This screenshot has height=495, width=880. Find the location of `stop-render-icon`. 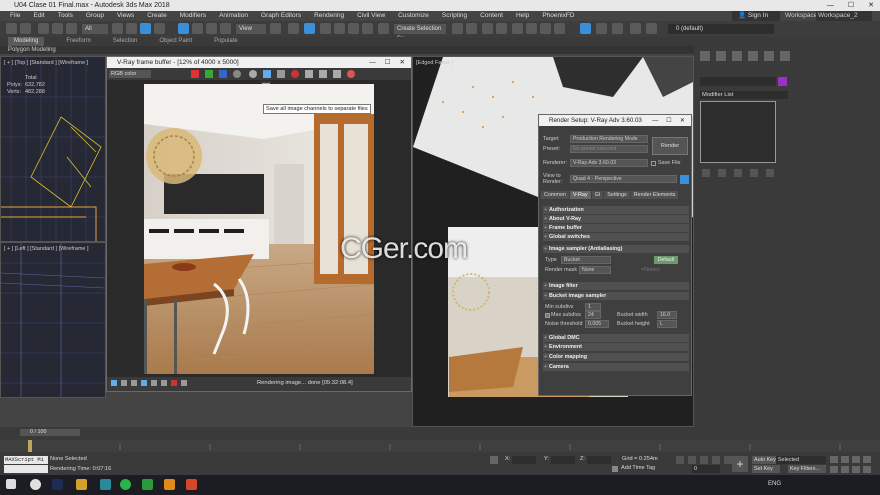

stop-render-icon is located at coordinates (295, 74).